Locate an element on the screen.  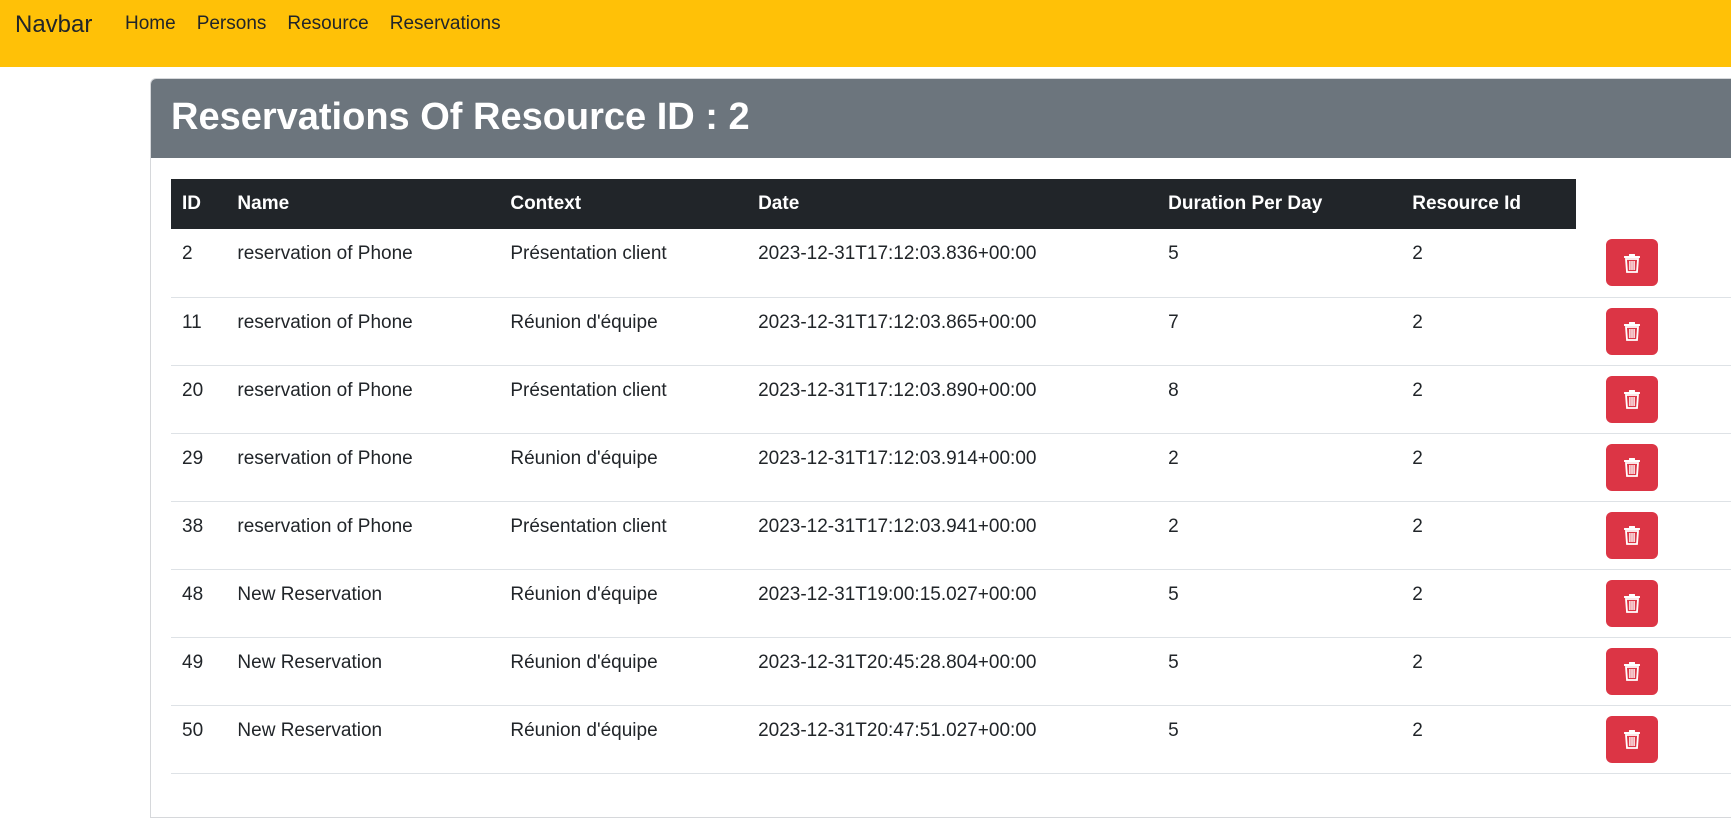
nav-link-persons: Persons is located at coordinates (232, 24).